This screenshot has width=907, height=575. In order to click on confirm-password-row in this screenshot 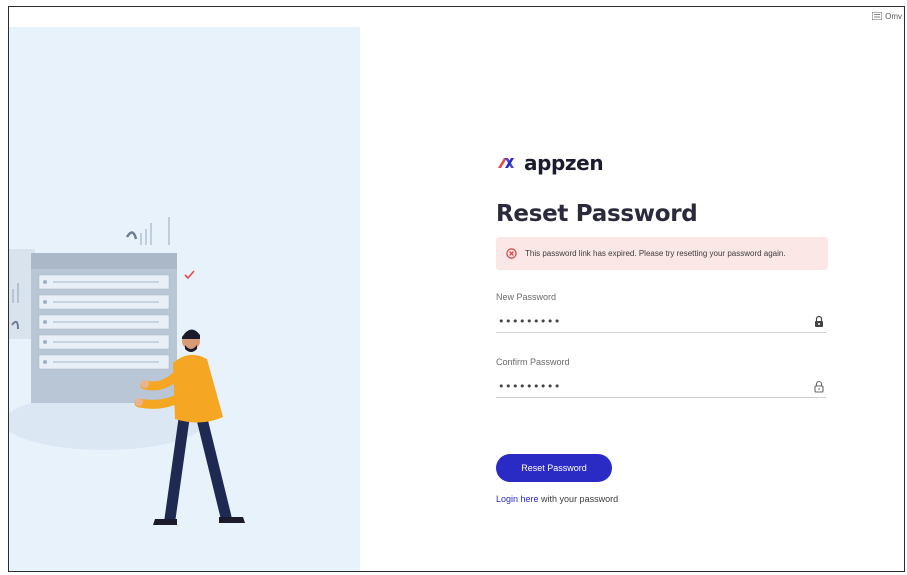, I will do `click(661, 386)`.